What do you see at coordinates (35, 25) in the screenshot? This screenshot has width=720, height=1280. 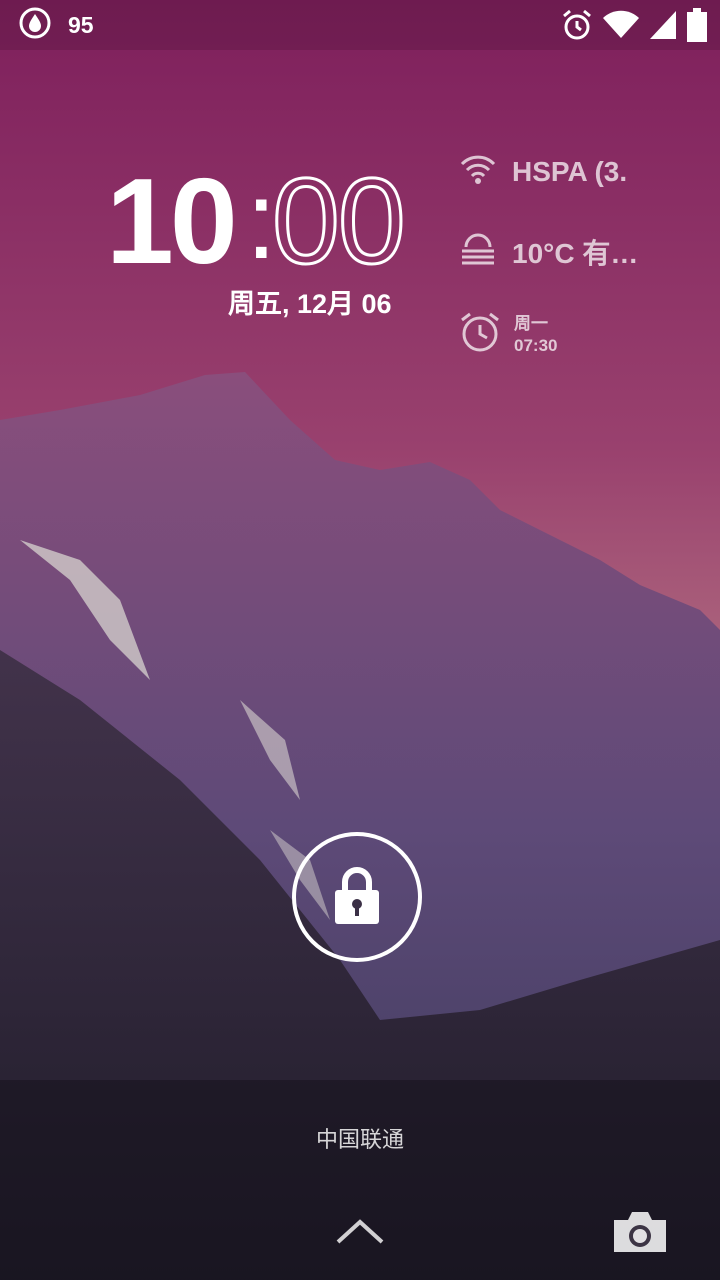 I see `water-drop-badge-icon` at bounding box center [35, 25].